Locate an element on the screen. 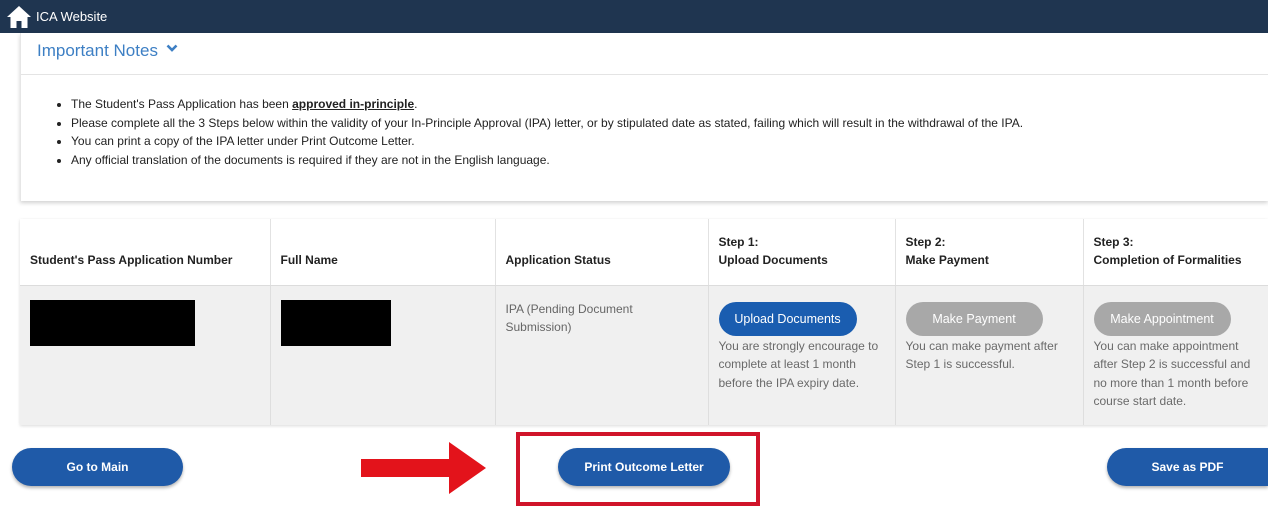 This screenshot has height=508, width=1268. column-header: Application Status is located at coordinates (602, 252).